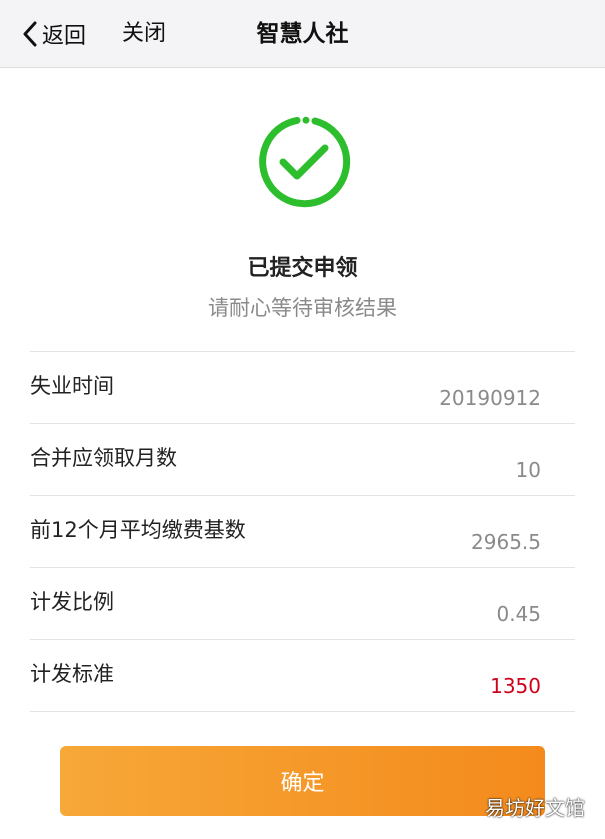 This screenshot has width=605, height=839. Describe the element at coordinates (302, 604) in the screenshot. I see `info-row-ratio: 计发比例 0.45` at that location.